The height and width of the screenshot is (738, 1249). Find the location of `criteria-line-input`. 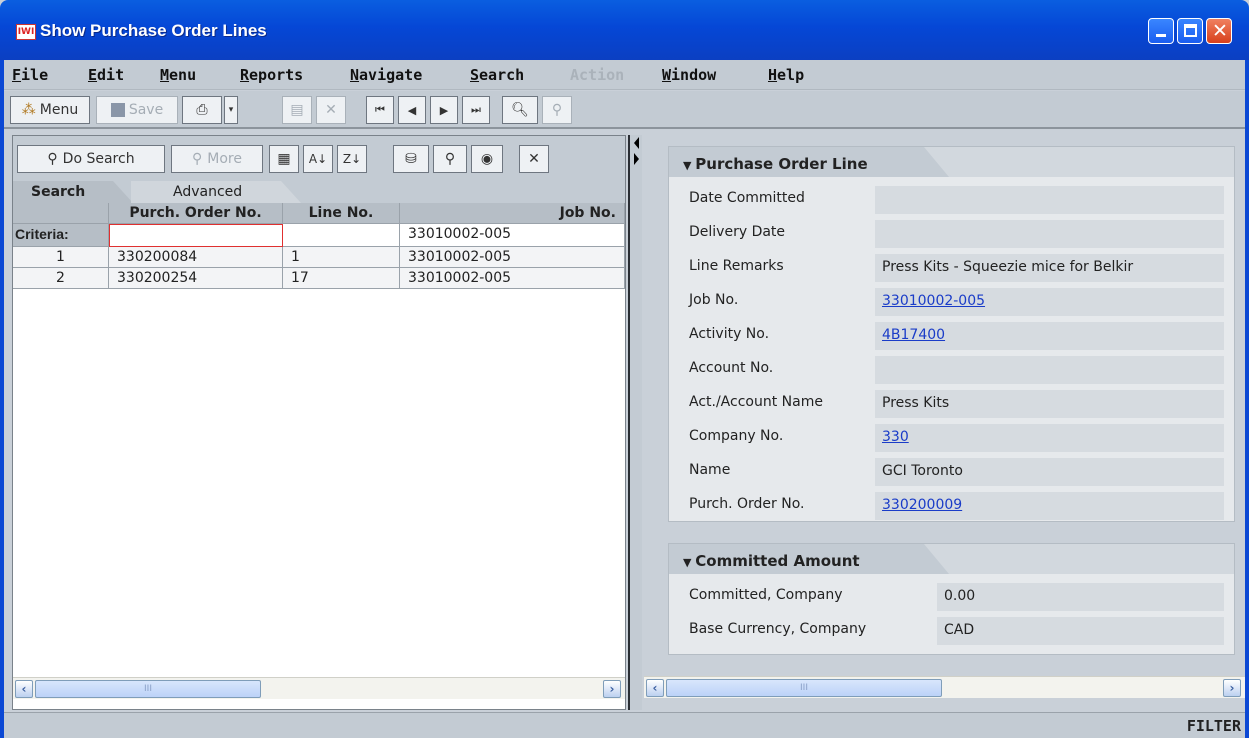

criteria-line-input is located at coordinates (341, 235).